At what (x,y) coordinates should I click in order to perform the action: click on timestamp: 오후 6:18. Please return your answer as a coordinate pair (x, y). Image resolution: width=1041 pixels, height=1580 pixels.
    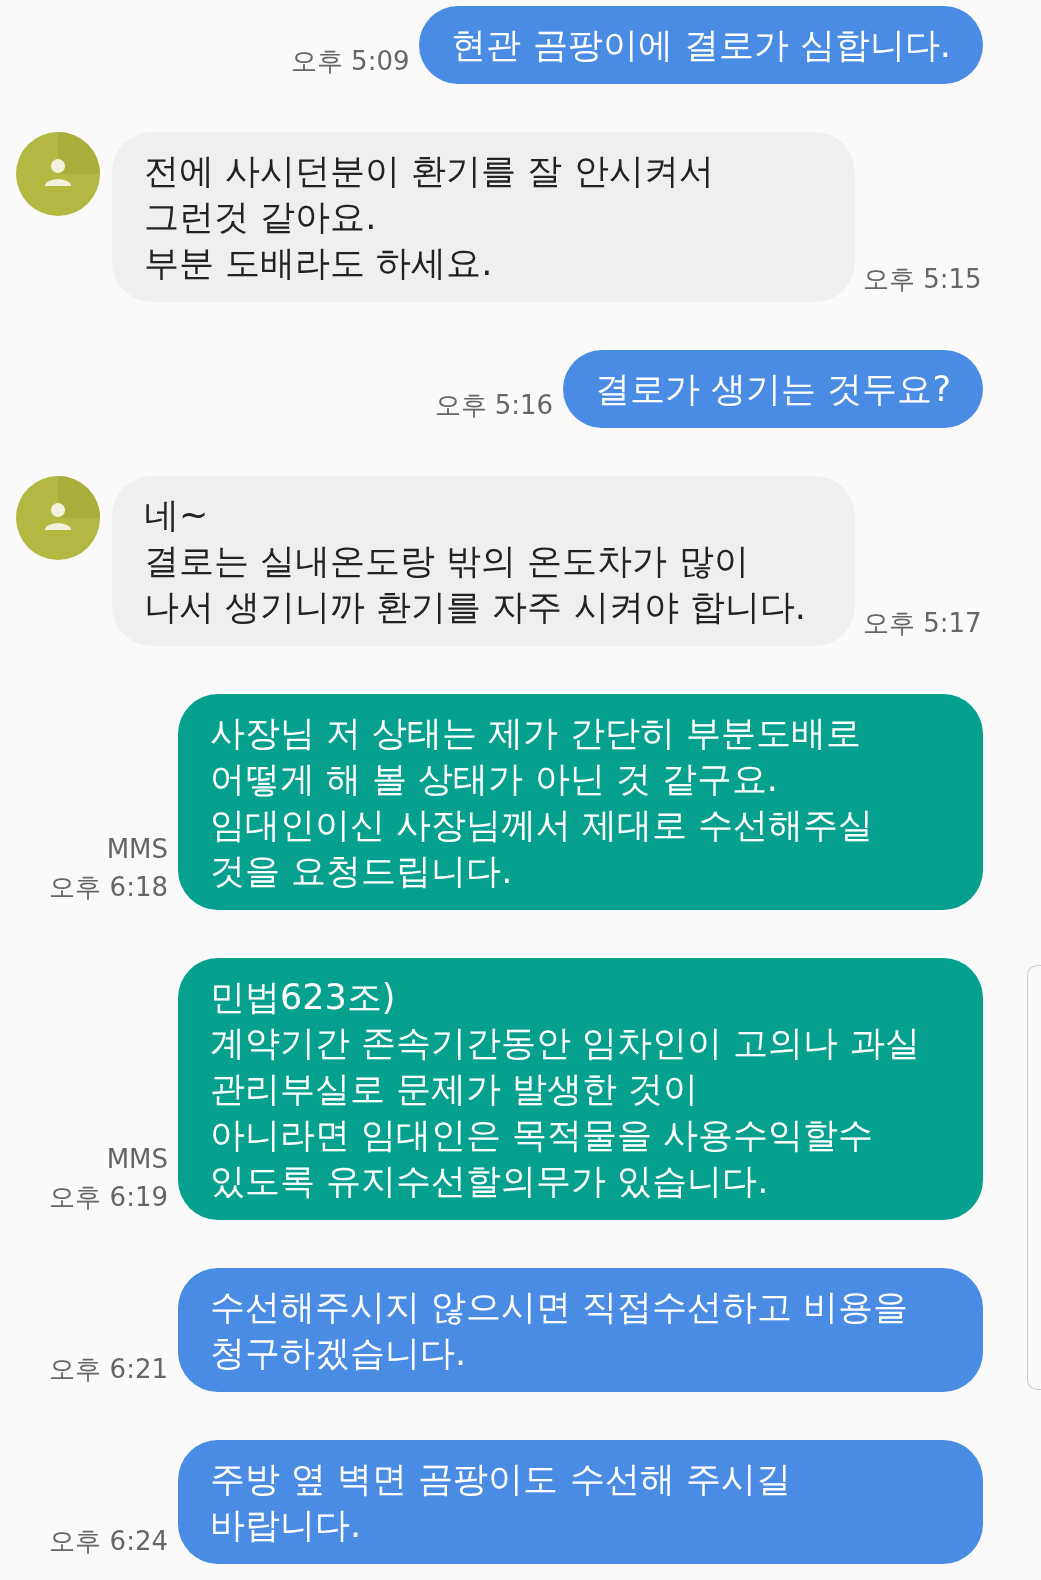
    Looking at the image, I should click on (108, 887).